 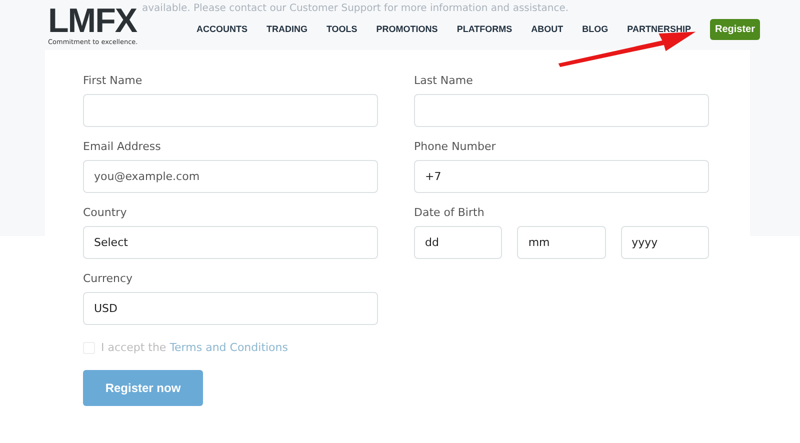 I want to click on nav-link: PROMOTIONS, so click(x=407, y=29).